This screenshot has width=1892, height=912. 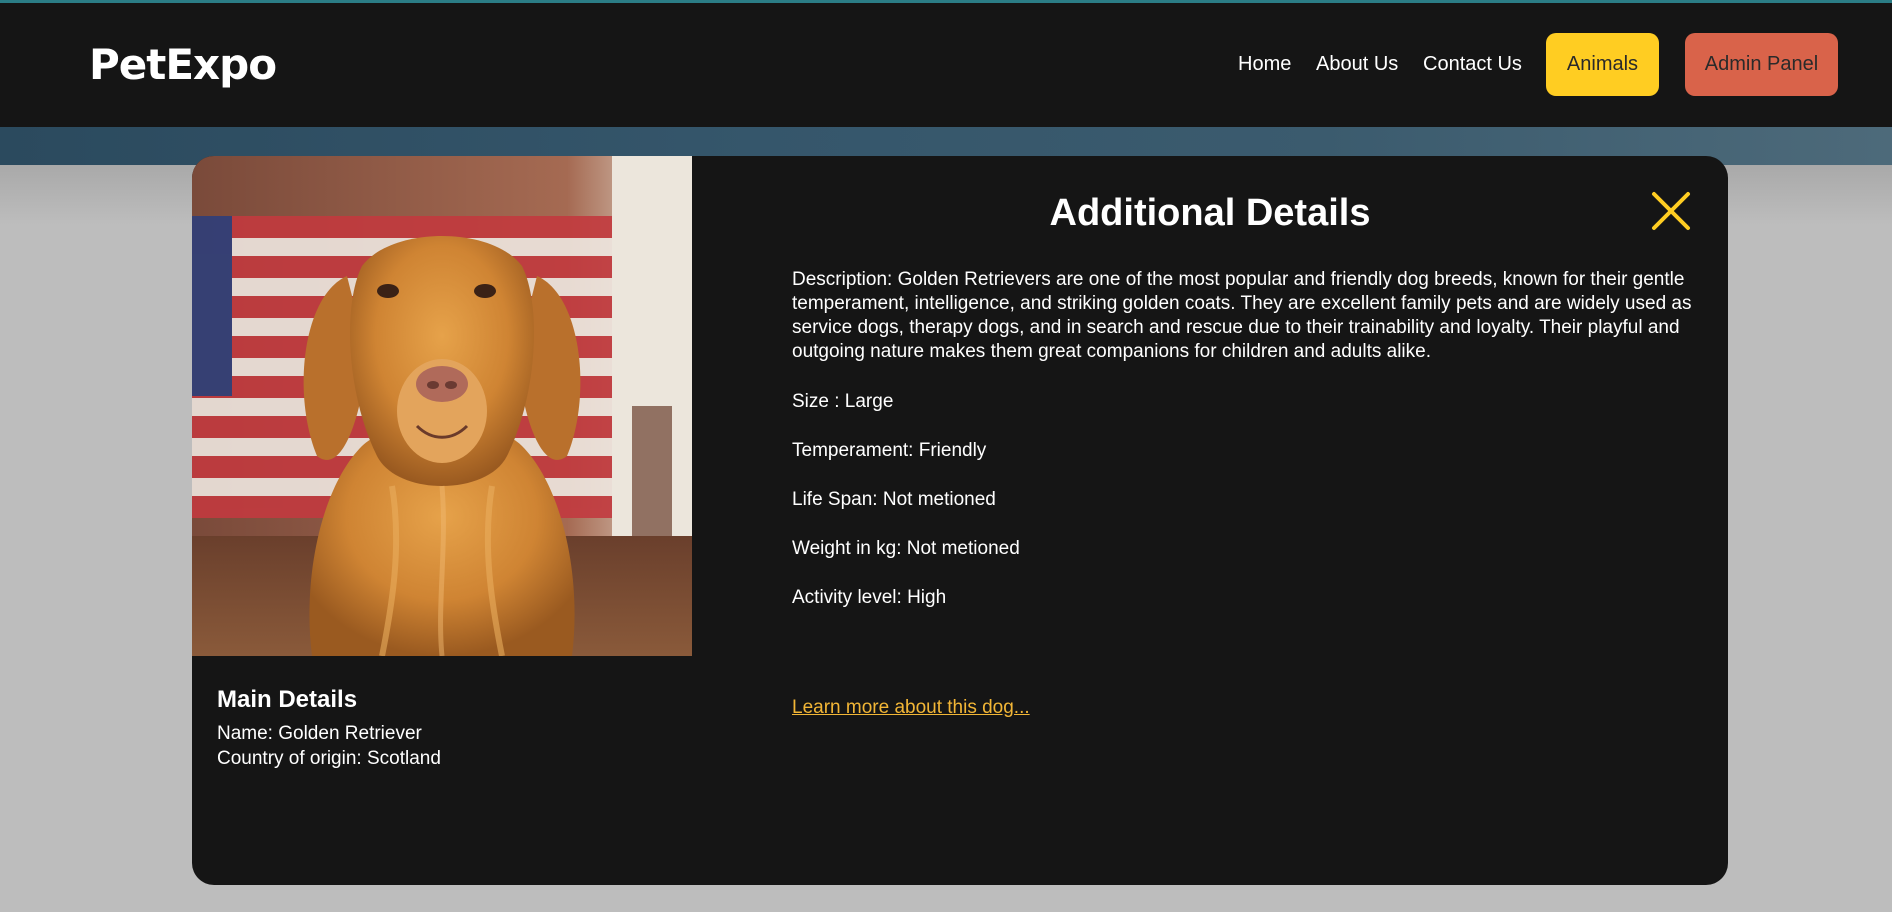 I want to click on activity-level-detail: Activity level: High, so click(x=869, y=597).